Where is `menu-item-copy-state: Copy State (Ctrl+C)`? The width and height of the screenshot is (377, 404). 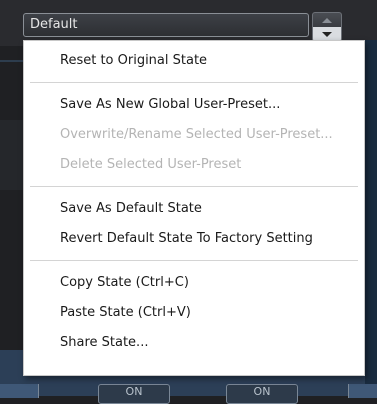 menu-item-copy-state: Copy State (Ctrl+C) is located at coordinates (194, 283).